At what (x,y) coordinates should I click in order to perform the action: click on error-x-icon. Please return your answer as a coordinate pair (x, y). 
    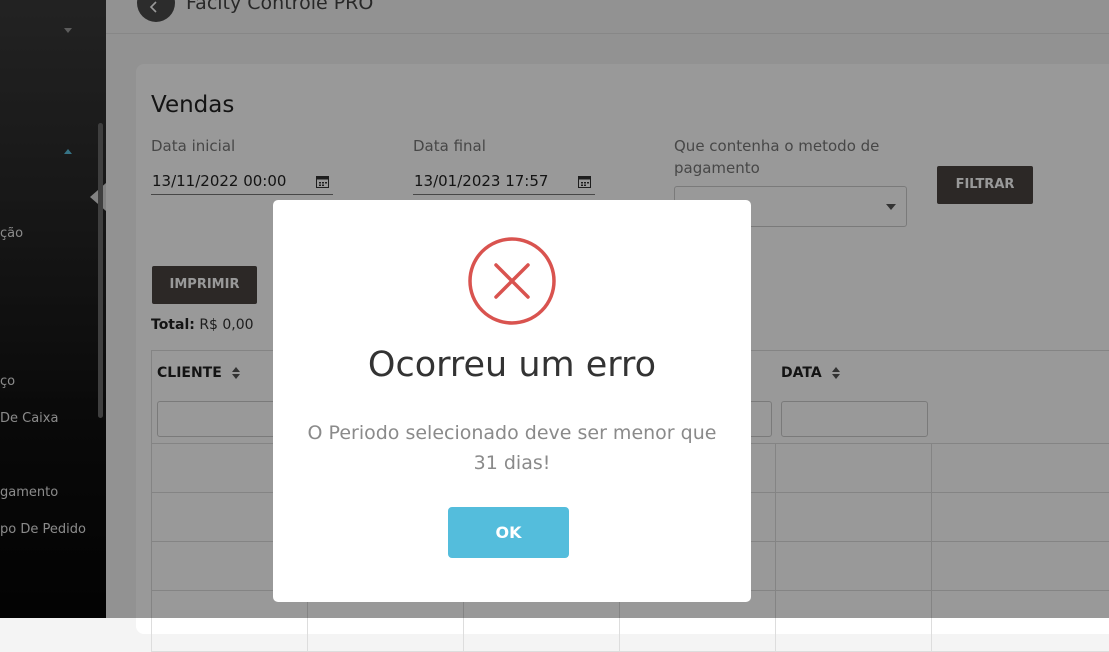
    Looking at the image, I should click on (512, 281).